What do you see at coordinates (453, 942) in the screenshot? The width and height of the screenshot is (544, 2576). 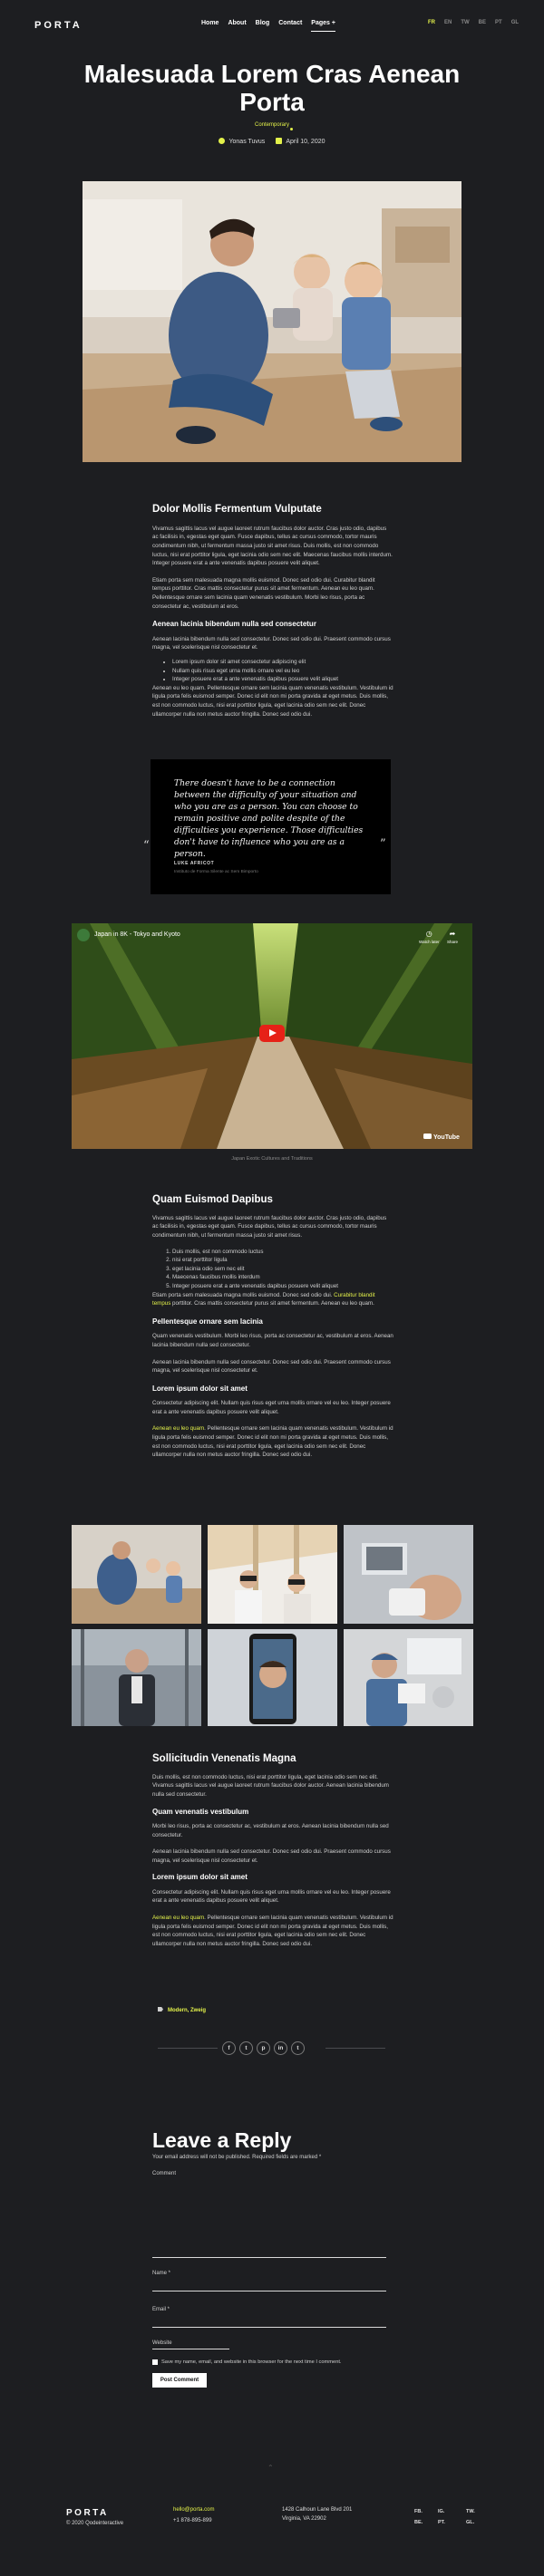 I see `share-label: Share` at bounding box center [453, 942].